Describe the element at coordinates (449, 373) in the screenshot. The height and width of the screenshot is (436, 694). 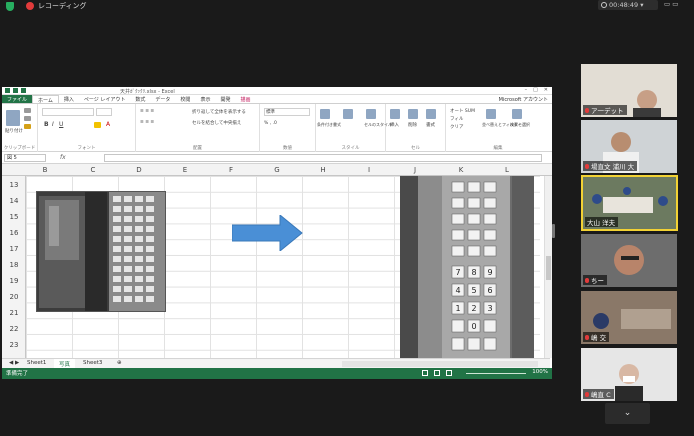
I see `page-break-view-icon` at that location.